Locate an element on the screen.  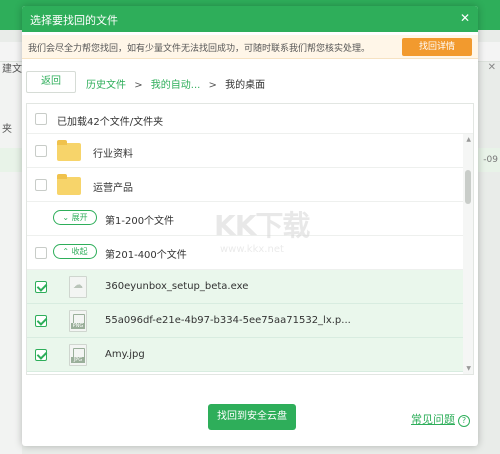
file-type-tag: JPG is located at coordinates (78, 360).